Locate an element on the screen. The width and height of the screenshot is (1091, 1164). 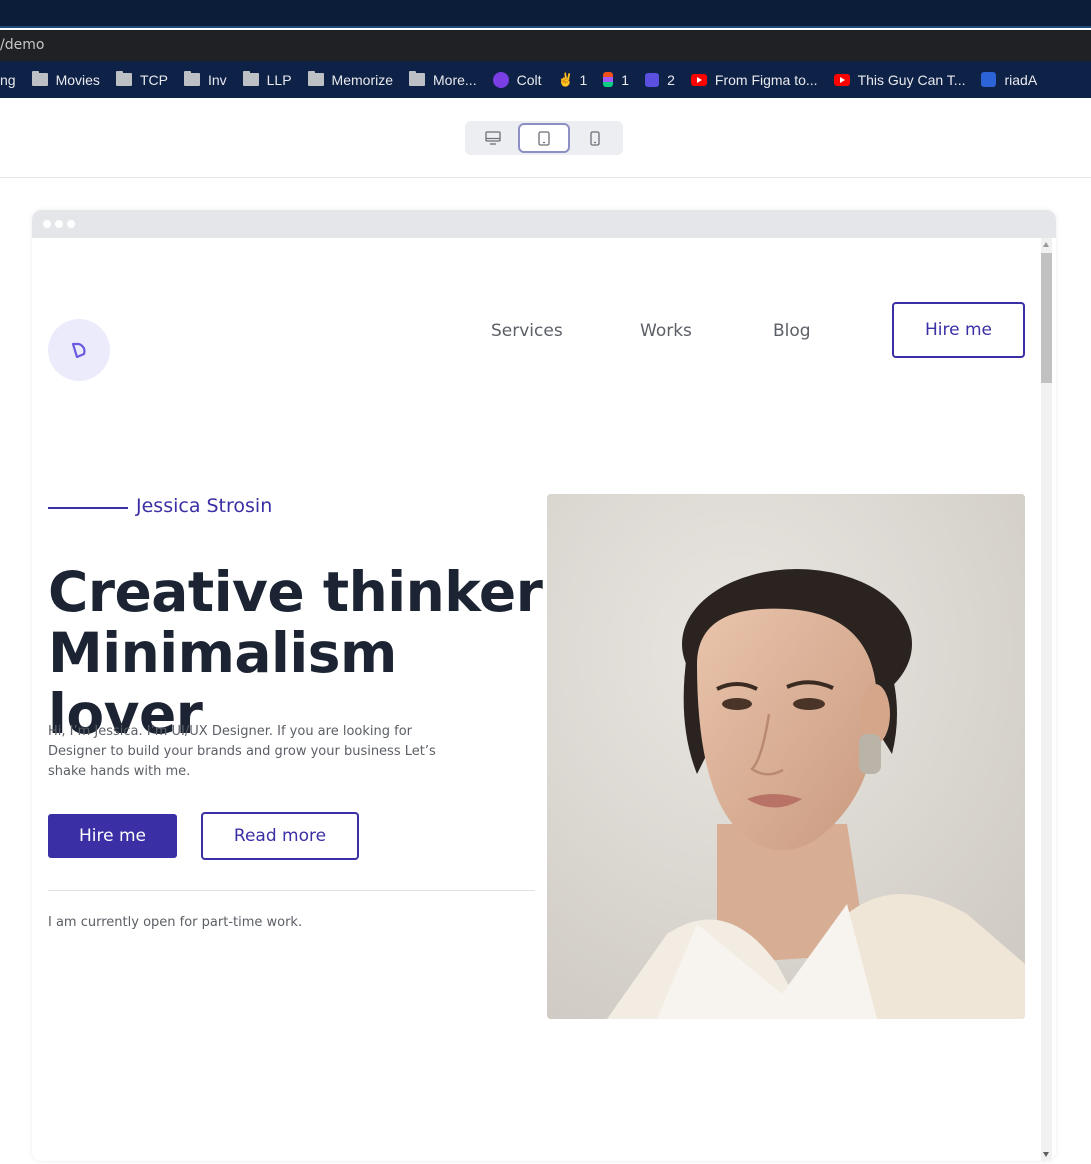
nav-works-link: Works is located at coordinates (666, 331).